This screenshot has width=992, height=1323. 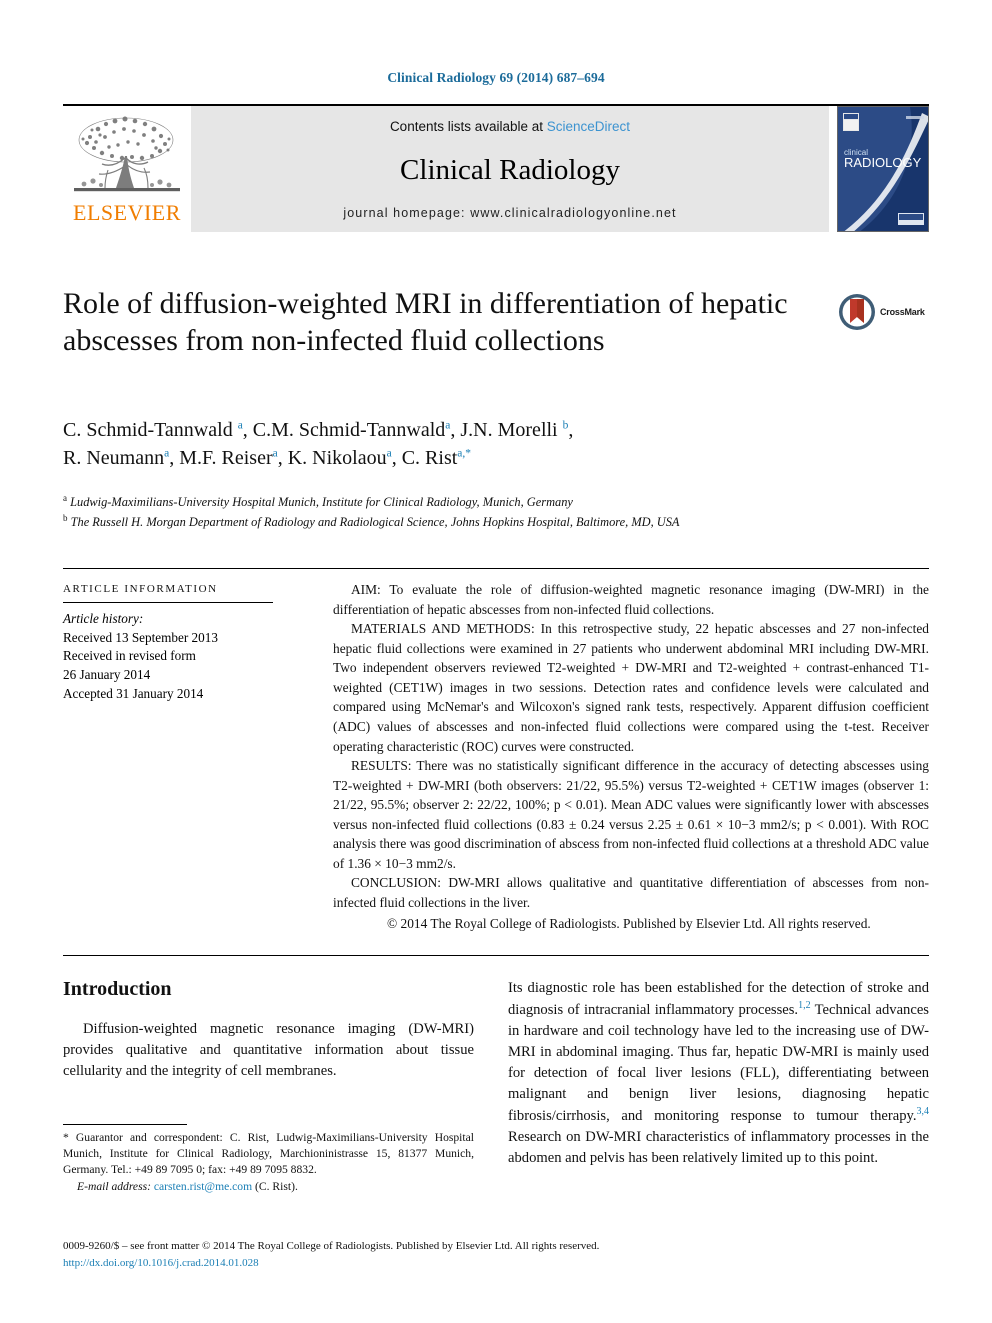 What do you see at coordinates (133, 693) in the screenshot?
I see `article-history-line: Accepted 31 January 2014` at bounding box center [133, 693].